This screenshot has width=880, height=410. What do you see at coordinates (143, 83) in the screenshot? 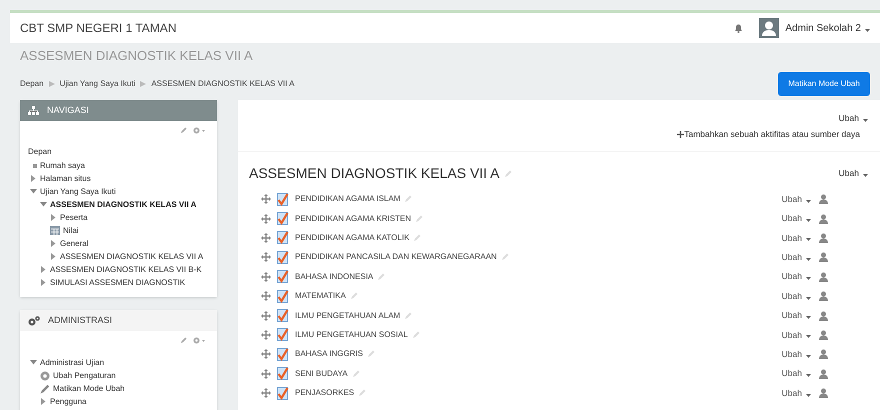
I see `breadcrumb-arrow-icon` at bounding box center [143, 83].